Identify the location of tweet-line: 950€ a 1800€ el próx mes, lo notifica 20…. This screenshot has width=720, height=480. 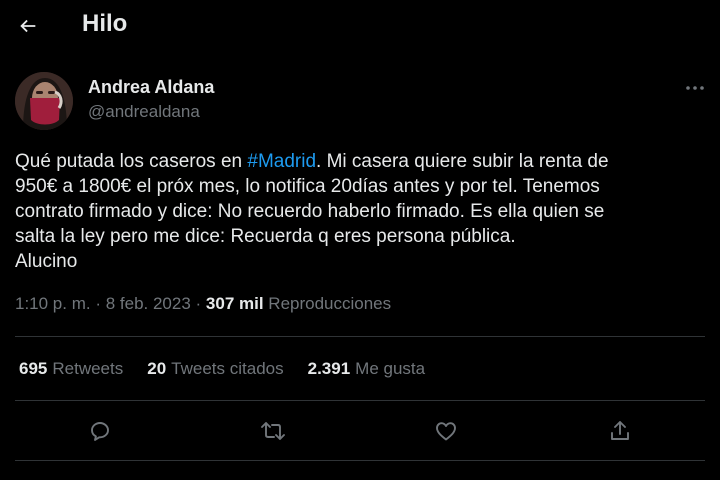
(307, 186).